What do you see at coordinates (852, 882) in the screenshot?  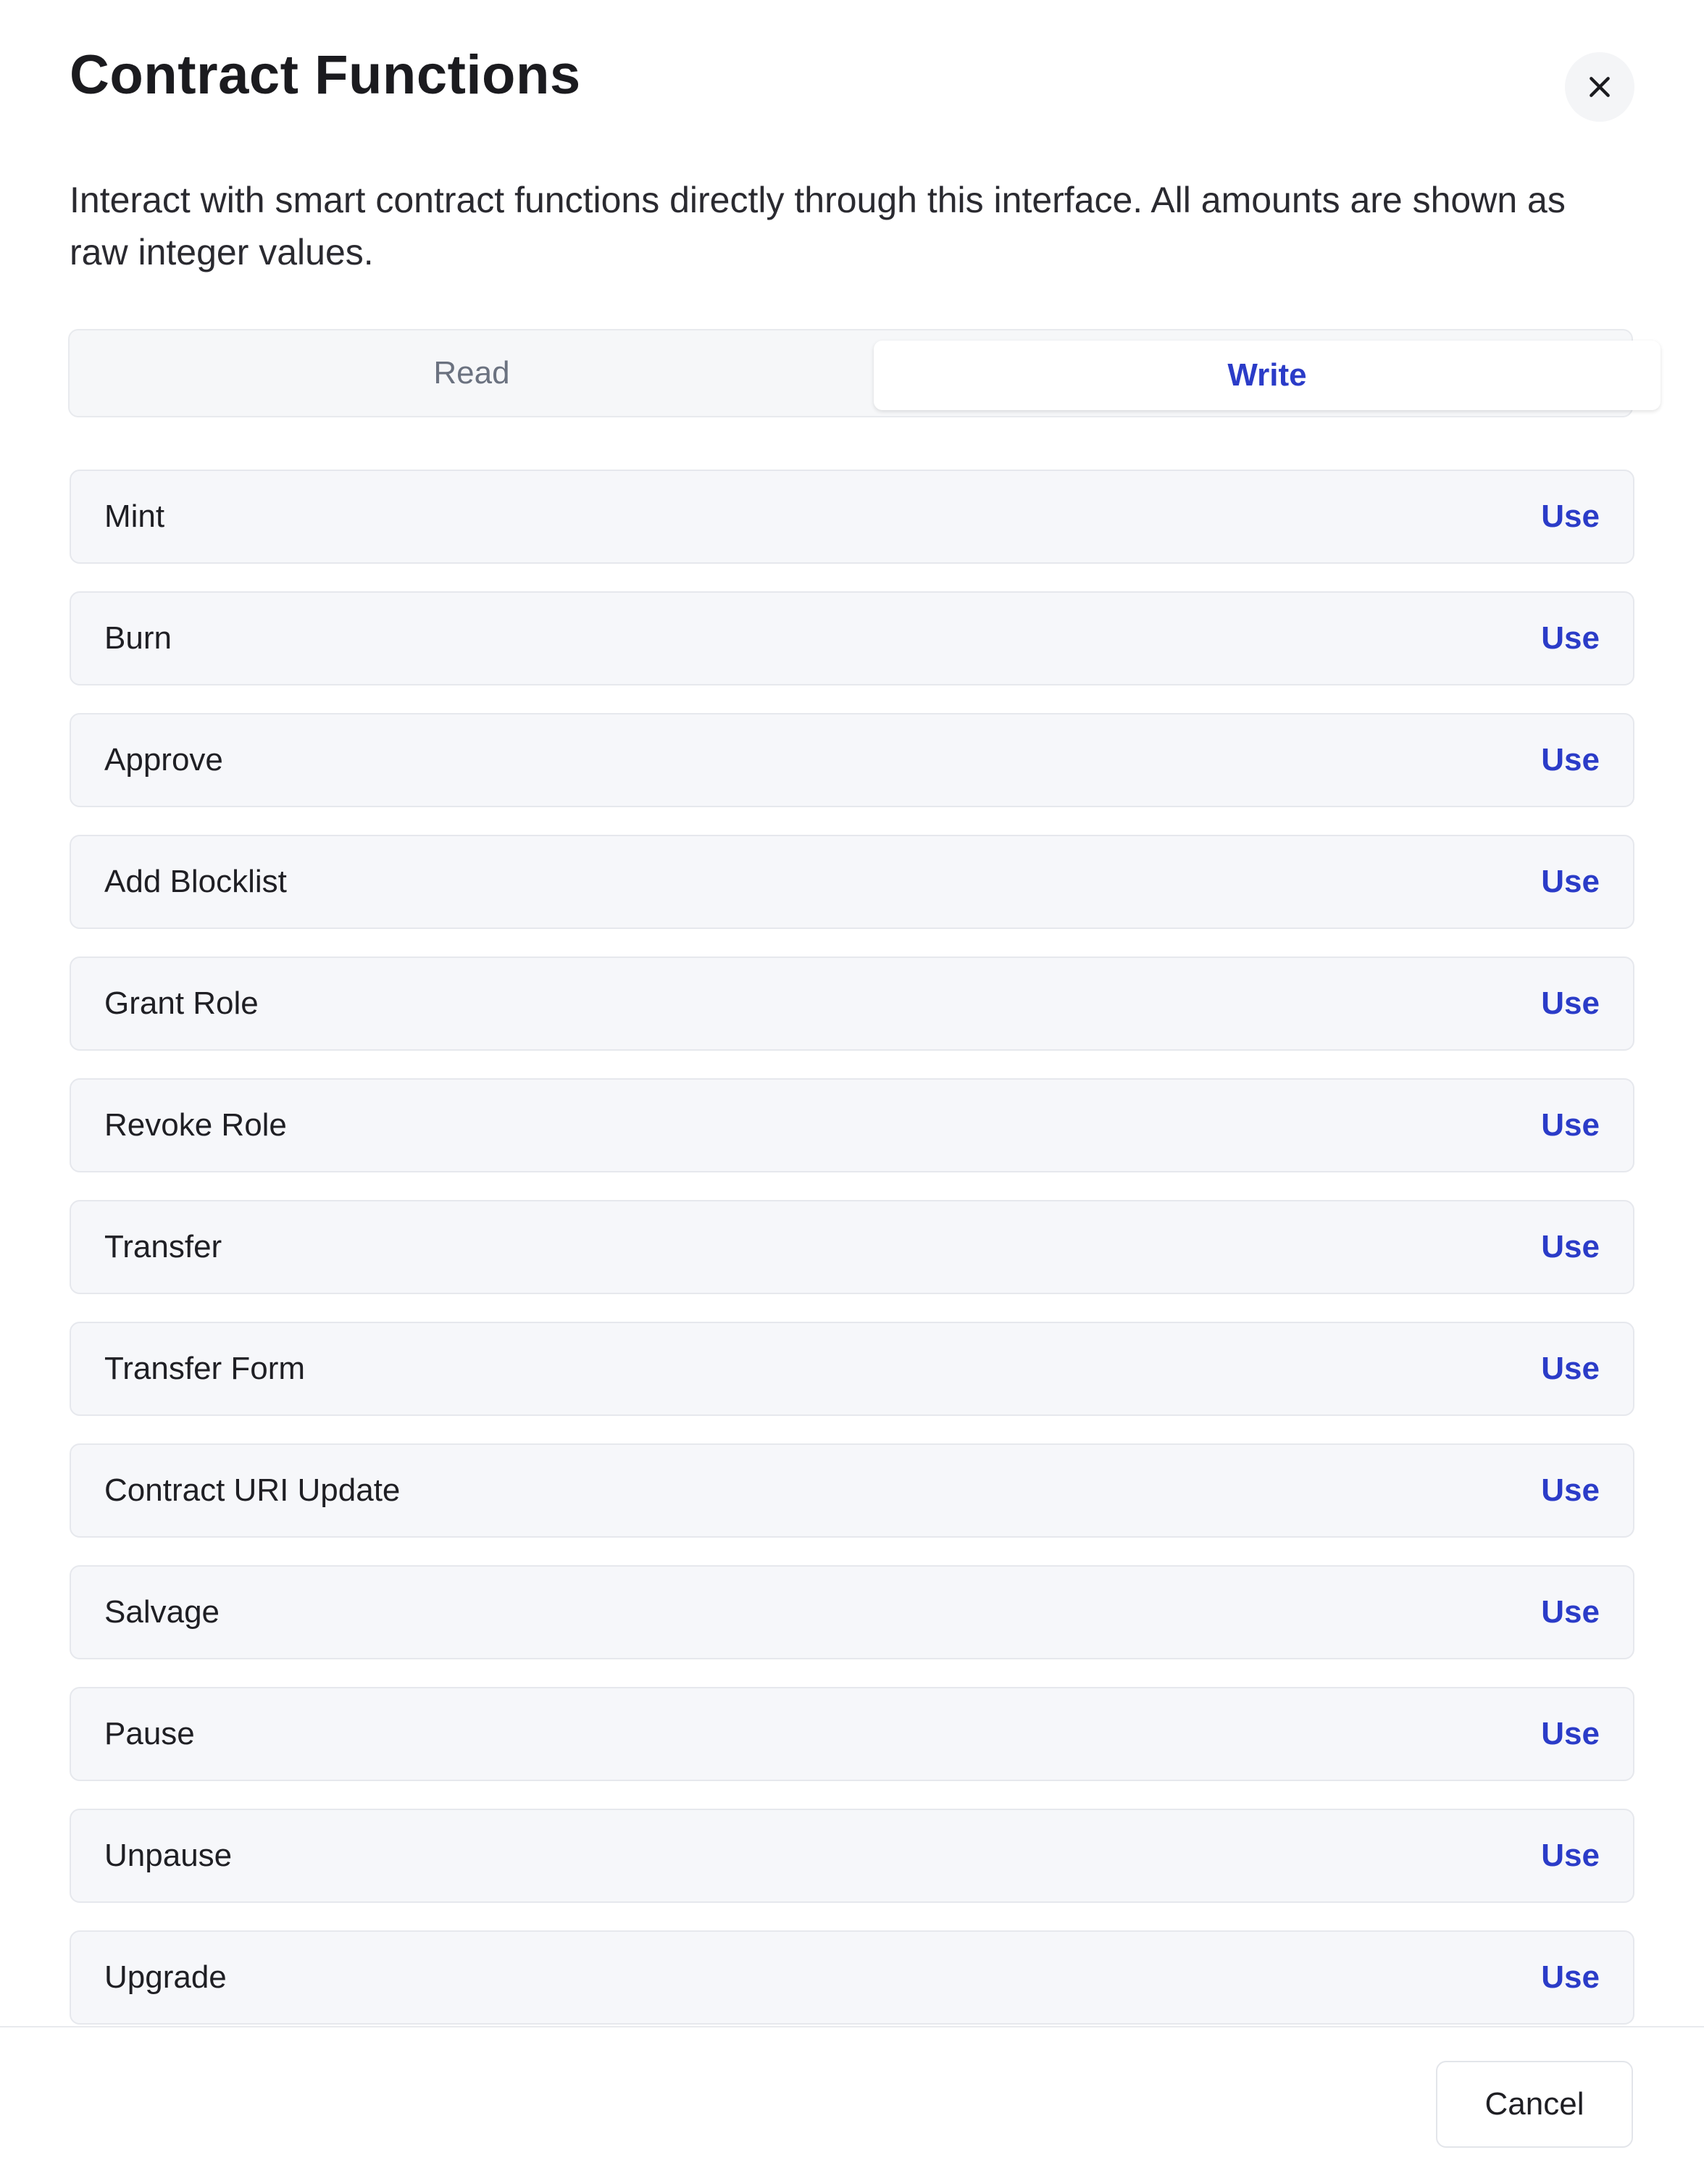 I see `function-row-add-blocklist: Add Blocklist Use` at bounding box center [852, 882].